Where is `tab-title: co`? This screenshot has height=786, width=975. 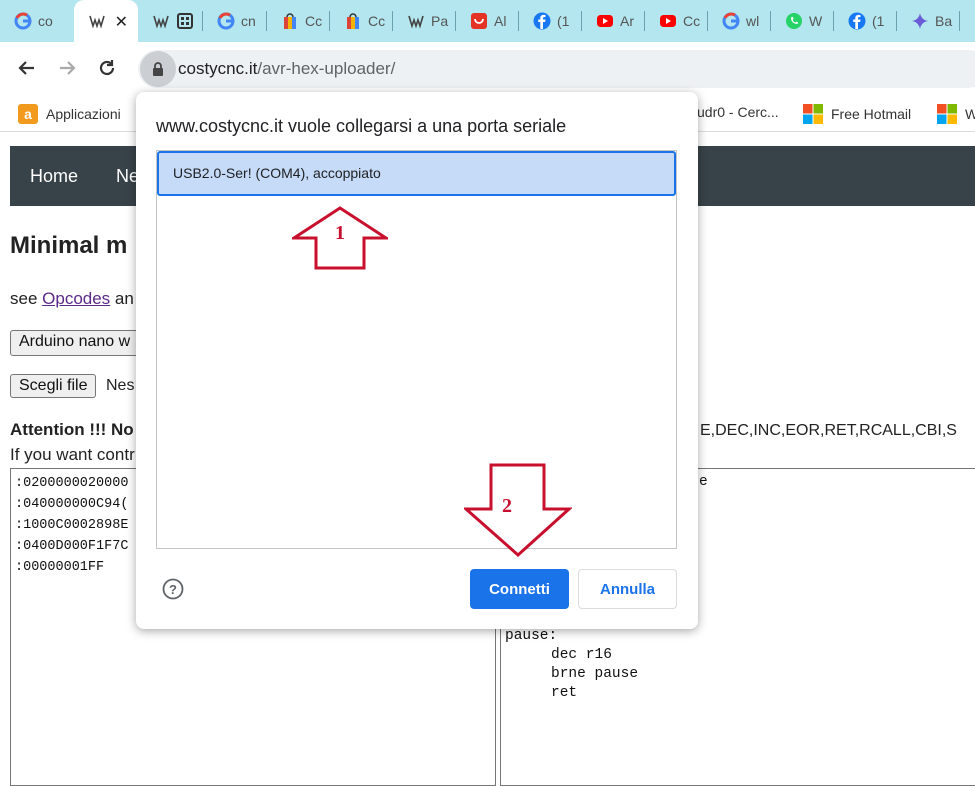
tab-title: co is located at coordinates (45, 21).